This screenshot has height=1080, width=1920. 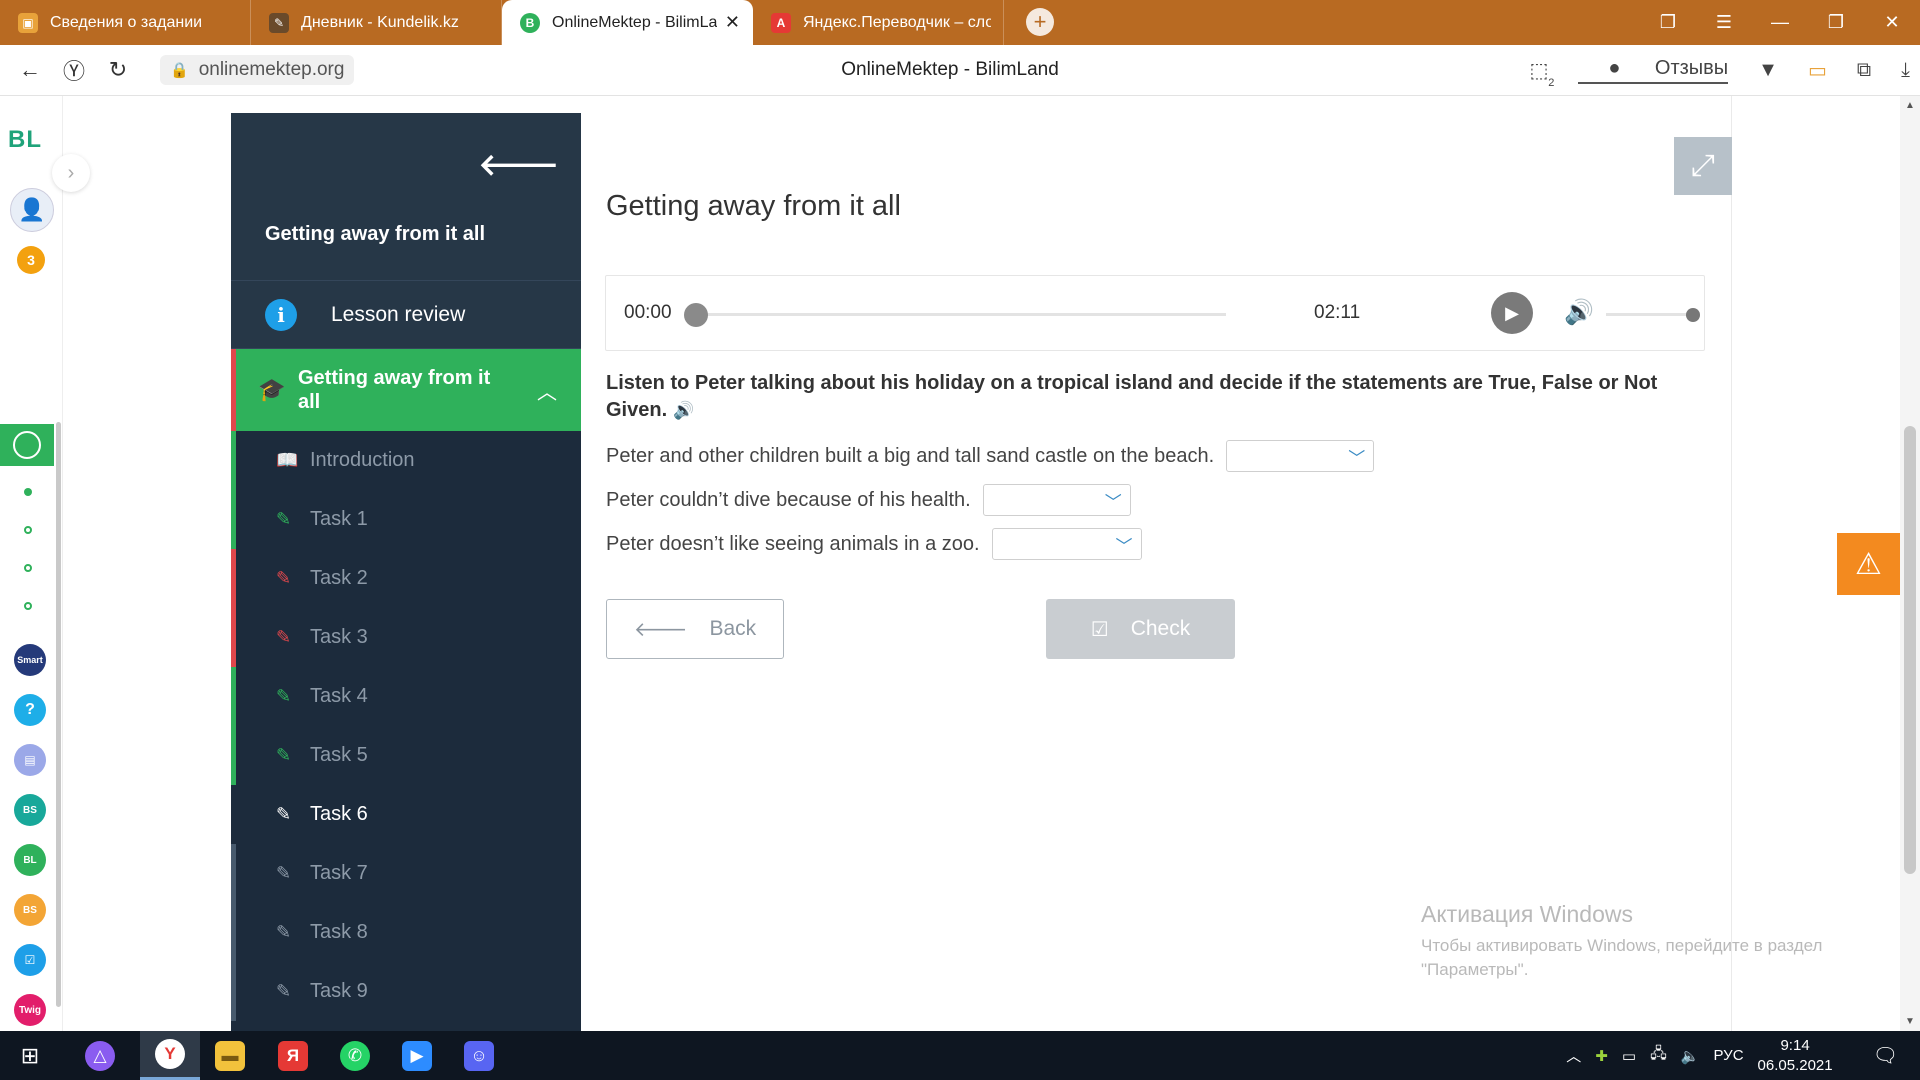 What do you see at coordinates (1690, 1056) in the screenshot?
I see `volume-icon: 🔈` at bounding box center [1690, 1056].